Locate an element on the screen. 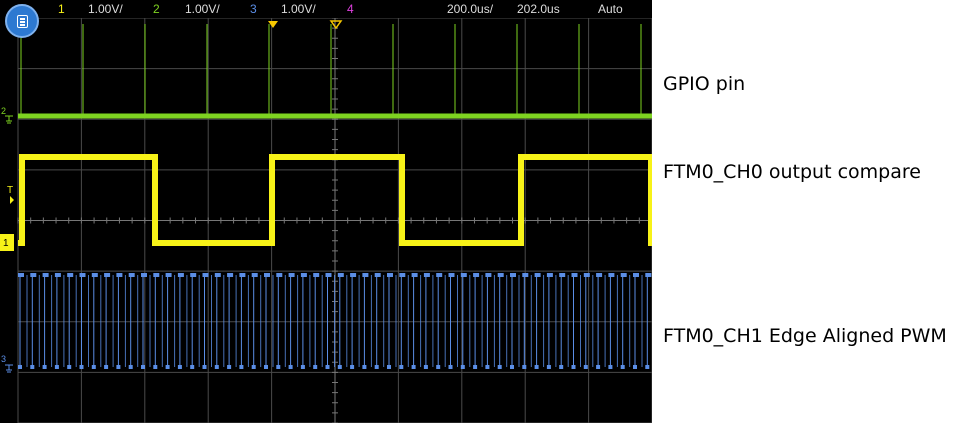 This screenshot has width=975, height=423. ch2-label: 2 is located at coordinates (156, 9).